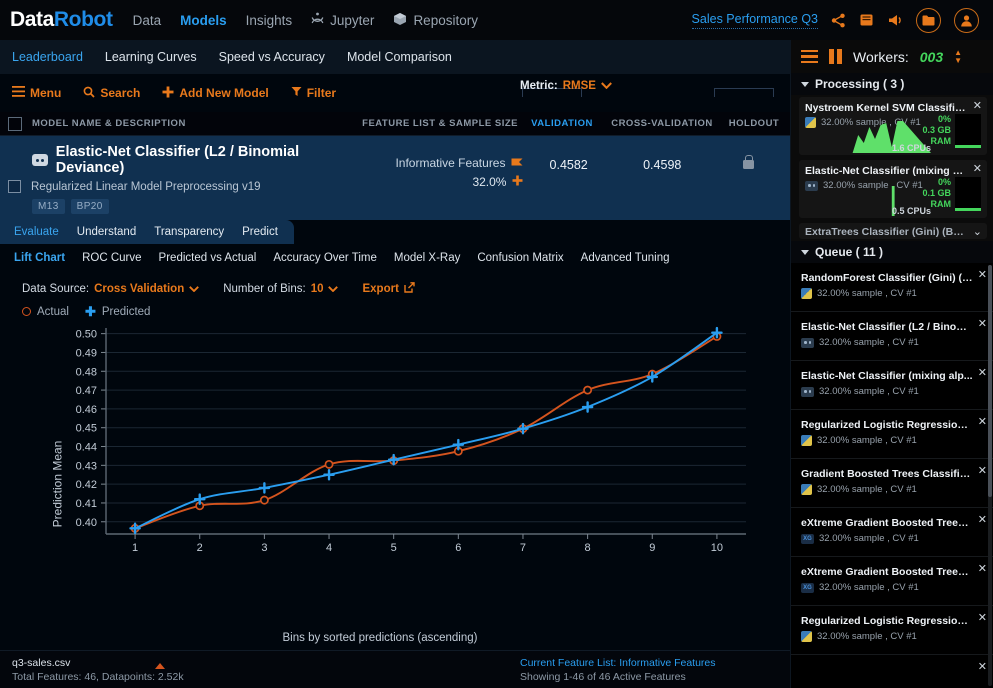  Describe the element at coordinates (806, 440) in the screenshot. I see `python-icon` at that location.